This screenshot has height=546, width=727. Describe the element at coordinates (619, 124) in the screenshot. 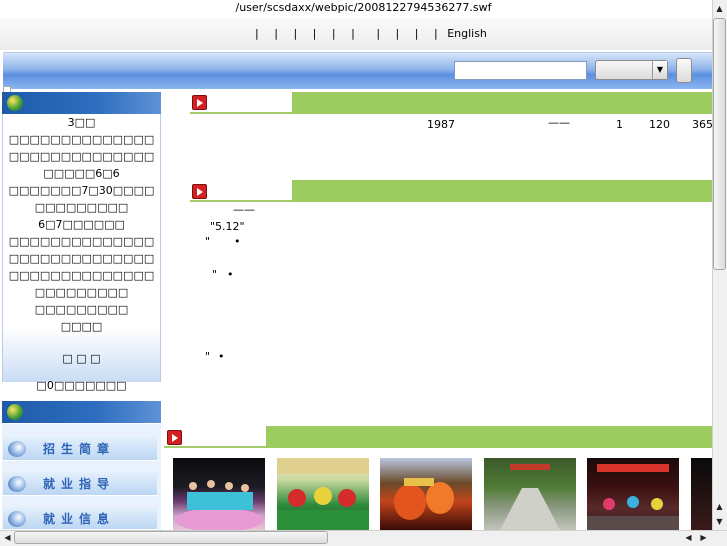

I see `intro-number: 1` at that location.